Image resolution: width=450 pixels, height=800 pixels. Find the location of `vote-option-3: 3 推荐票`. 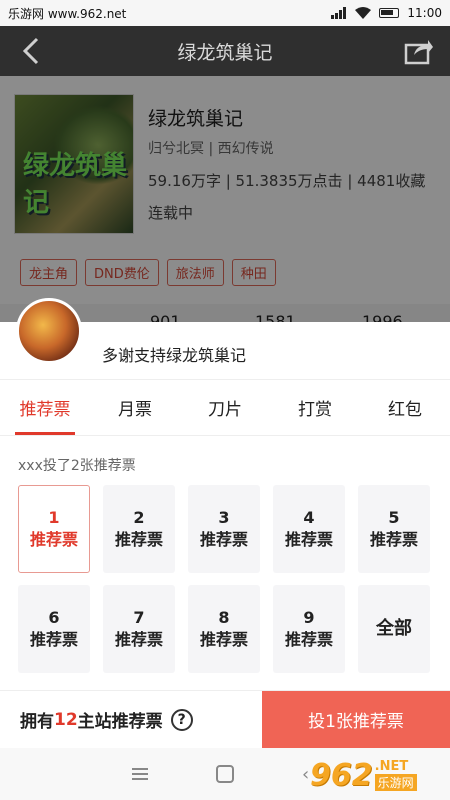

vote-option-3: 3 推荐票 is located at coordinates (224, 529).